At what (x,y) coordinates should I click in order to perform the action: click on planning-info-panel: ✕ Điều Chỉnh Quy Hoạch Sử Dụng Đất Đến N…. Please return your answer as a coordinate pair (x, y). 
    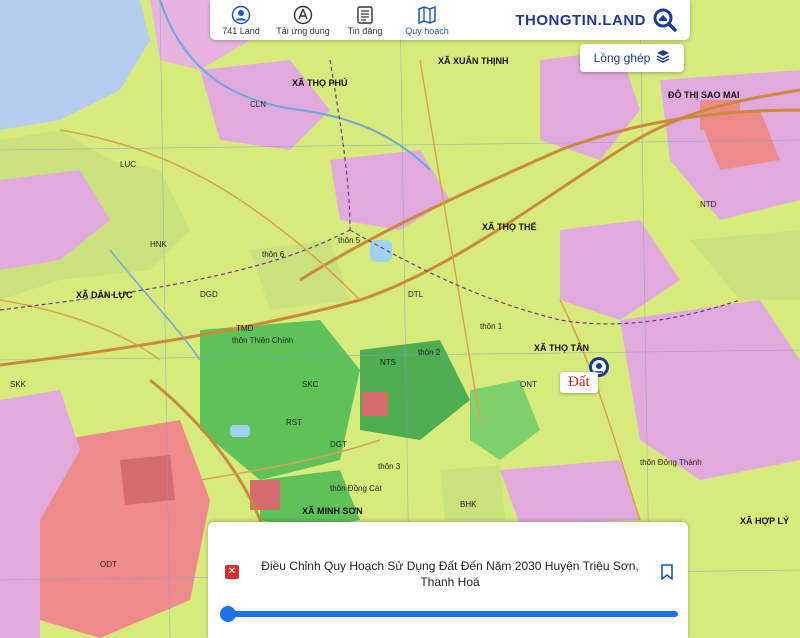
    Looking at the image, I should click on (448, 580).